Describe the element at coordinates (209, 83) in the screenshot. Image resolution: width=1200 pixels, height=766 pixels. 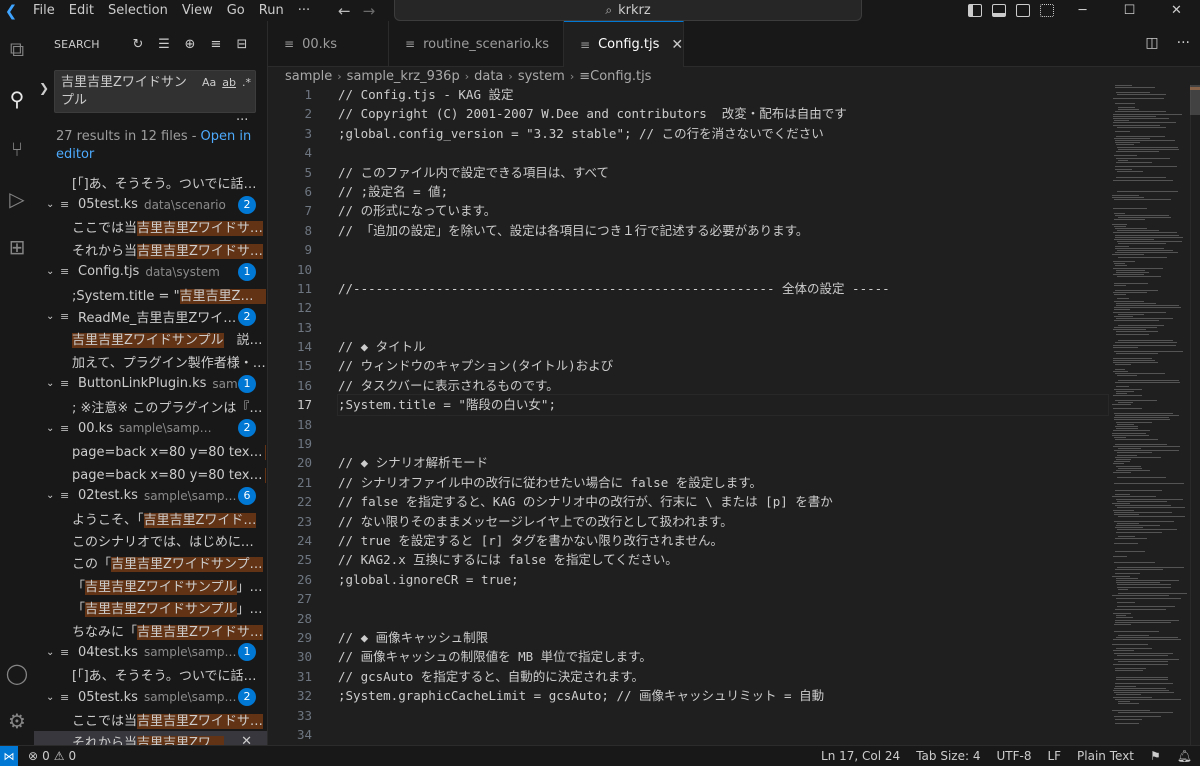
I see `match-case-toggle: Aa` at that location.